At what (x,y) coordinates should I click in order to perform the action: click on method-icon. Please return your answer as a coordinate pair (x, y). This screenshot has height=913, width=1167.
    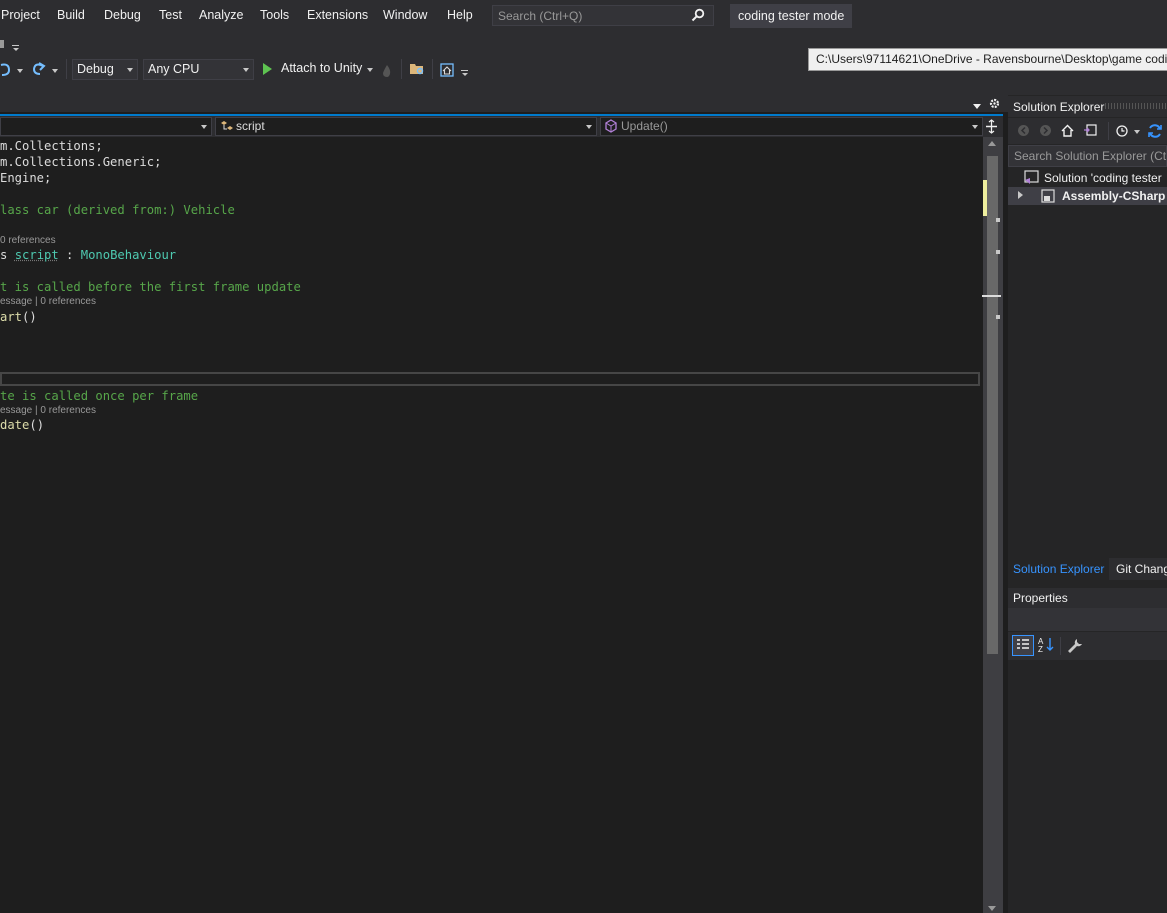
    Looking at the image, I should click on (611, 126).